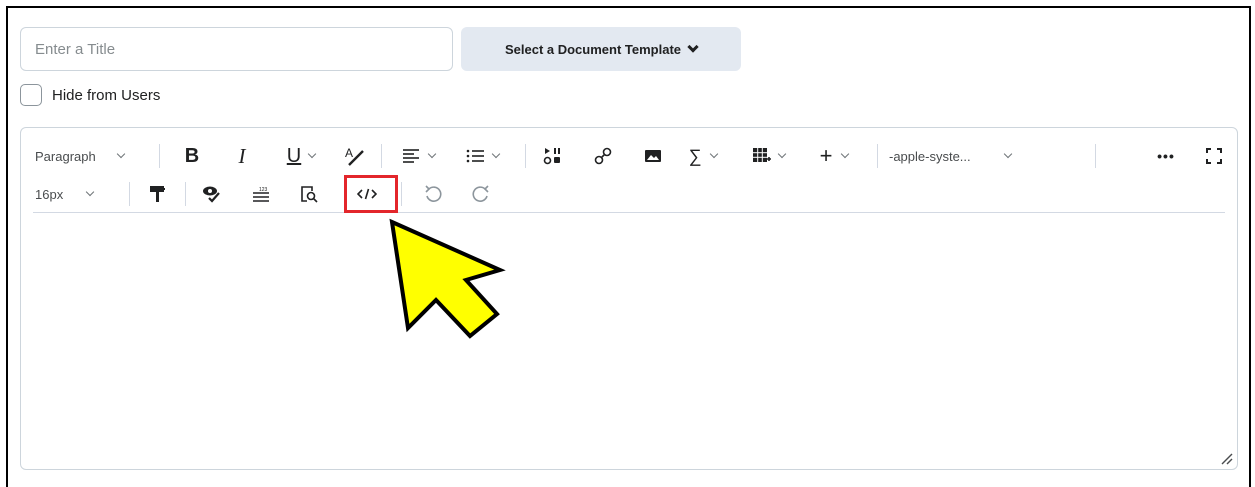 This screenshot has height=487, width=1255. I want to click on format-painter-icon, so click(157, 194).